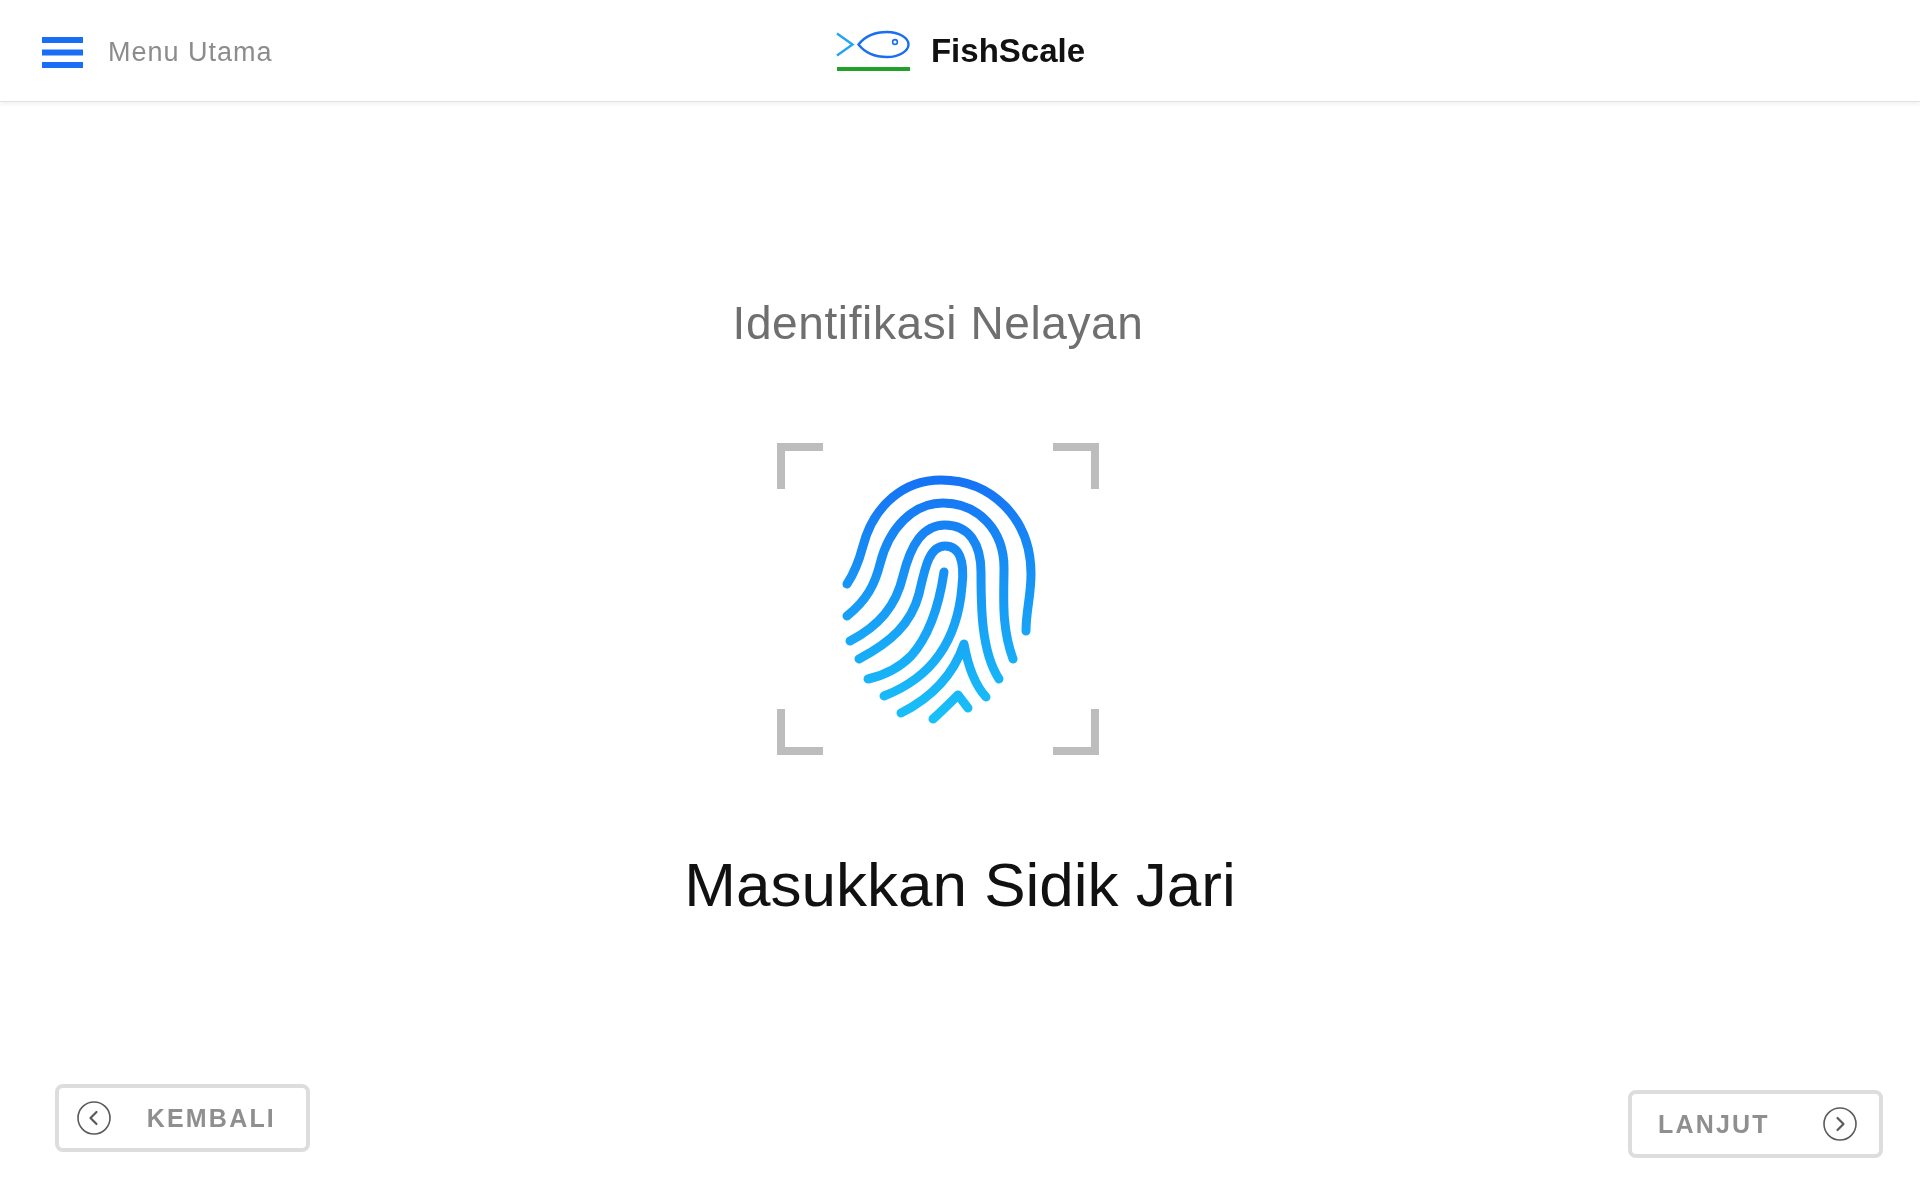 Image resolution: width=1920 pixels, height=1200 pixels. I want to click on back-button: KEMBALI, so click(182, 1118).